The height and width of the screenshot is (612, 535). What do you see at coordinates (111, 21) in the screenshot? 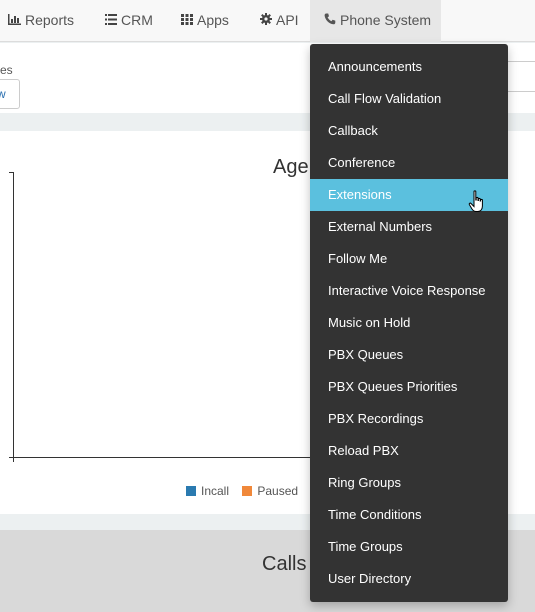
I see `list-icon` at bounding box center [111, 21].